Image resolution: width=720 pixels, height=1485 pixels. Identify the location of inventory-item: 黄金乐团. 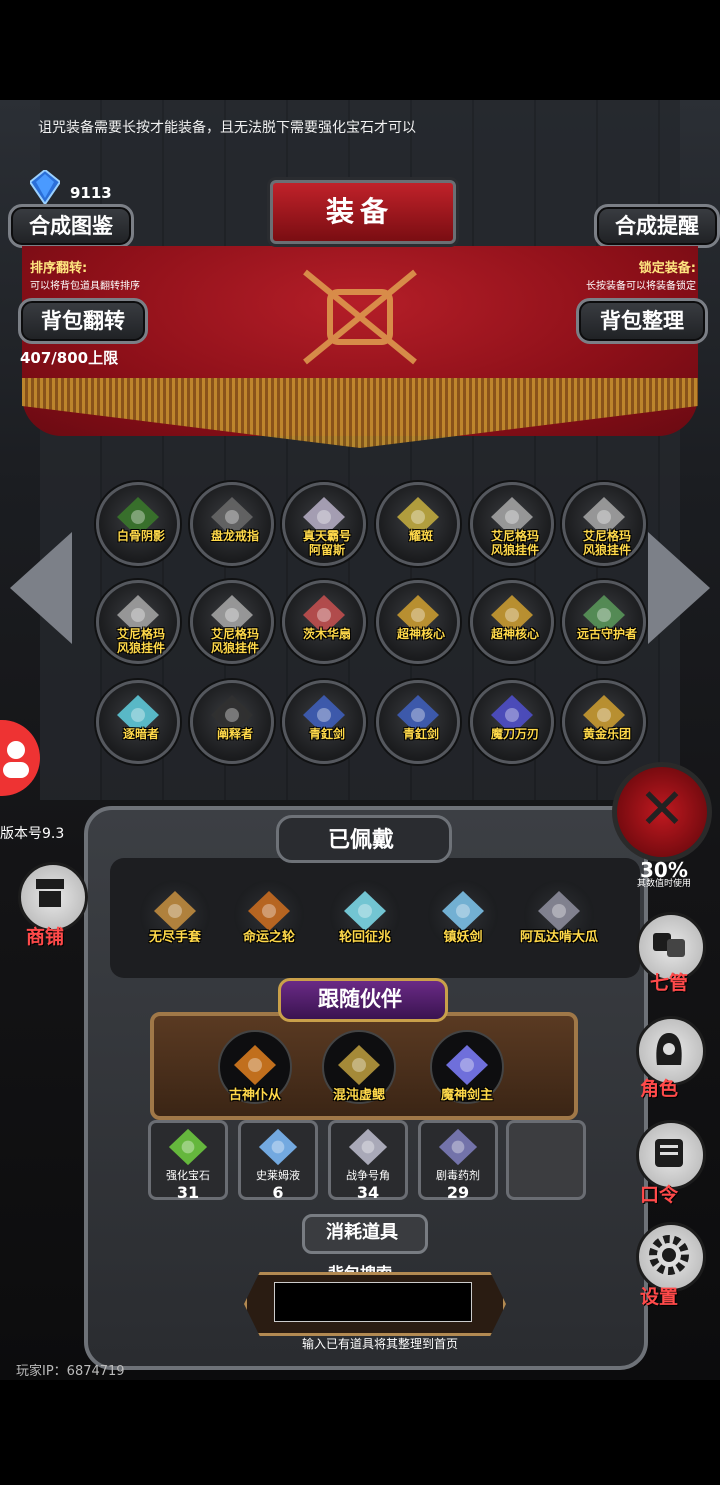
(604, 722).